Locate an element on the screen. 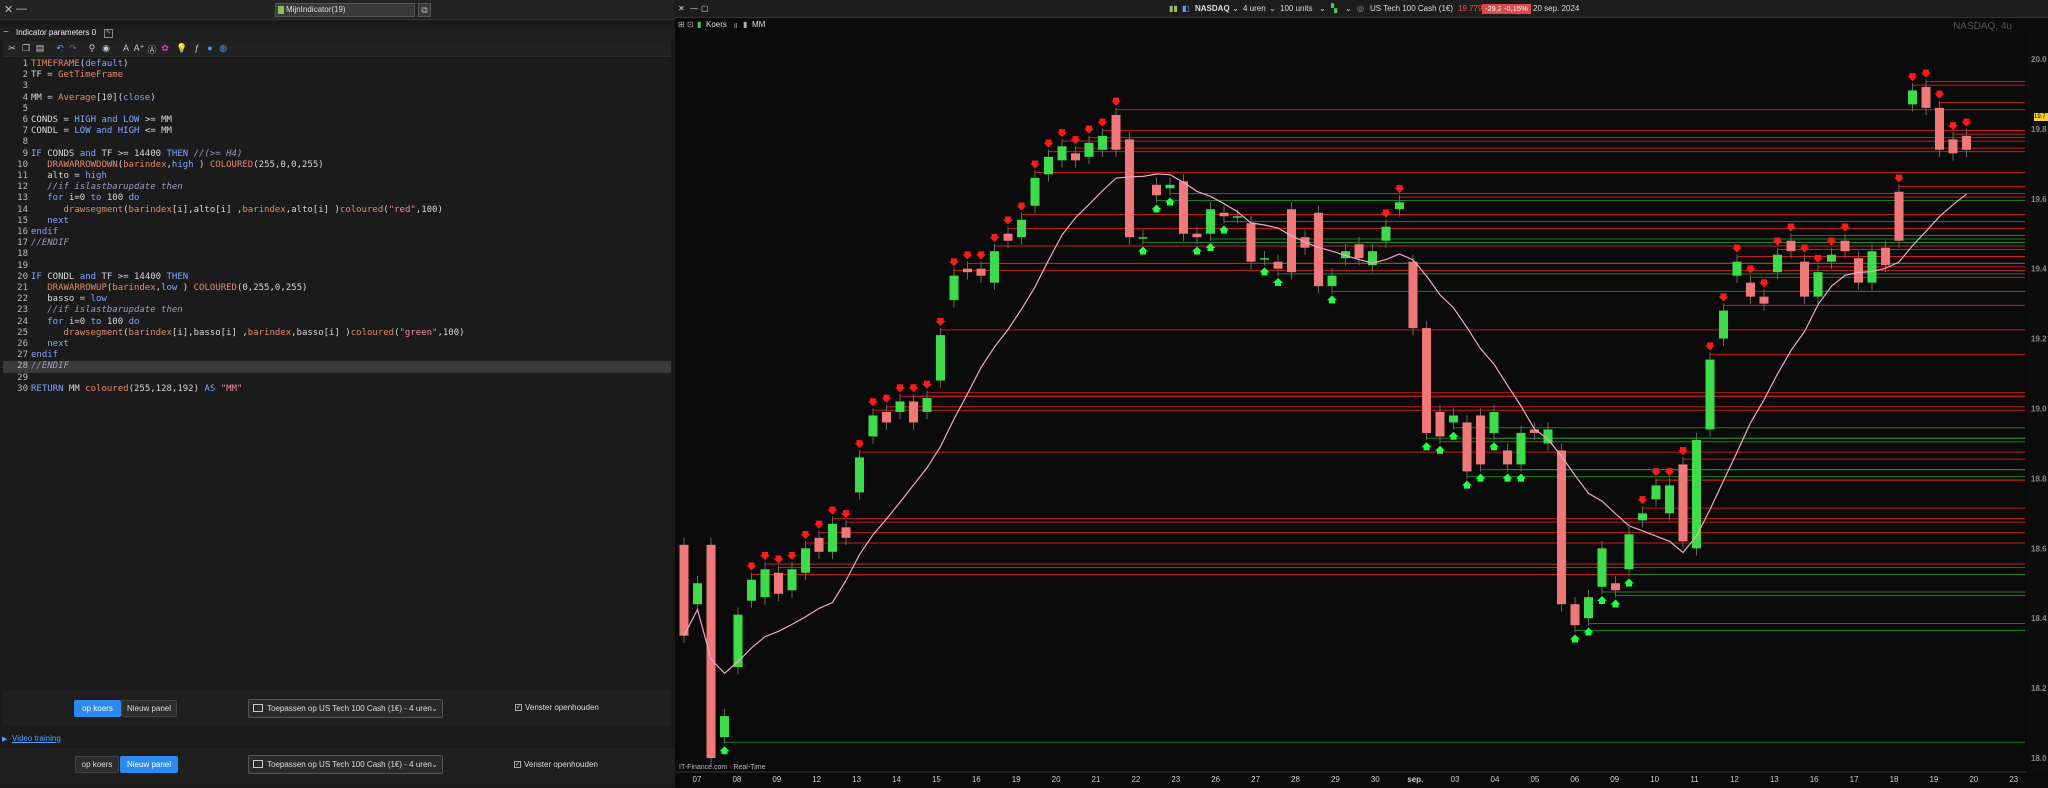 Image resolution: width=2048 pixels, height=788 pixels. code-line: 13 for i=0 to 100 do is located at coordinates (337, 198).